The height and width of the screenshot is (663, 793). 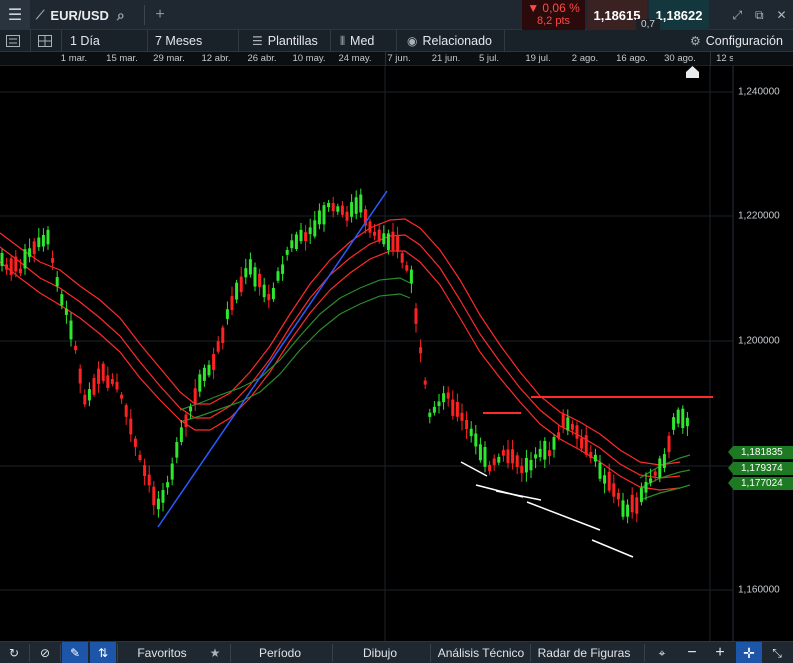 I want to click on pattern-radar-button: Radar de Figuras, so click(x=584, y=652).